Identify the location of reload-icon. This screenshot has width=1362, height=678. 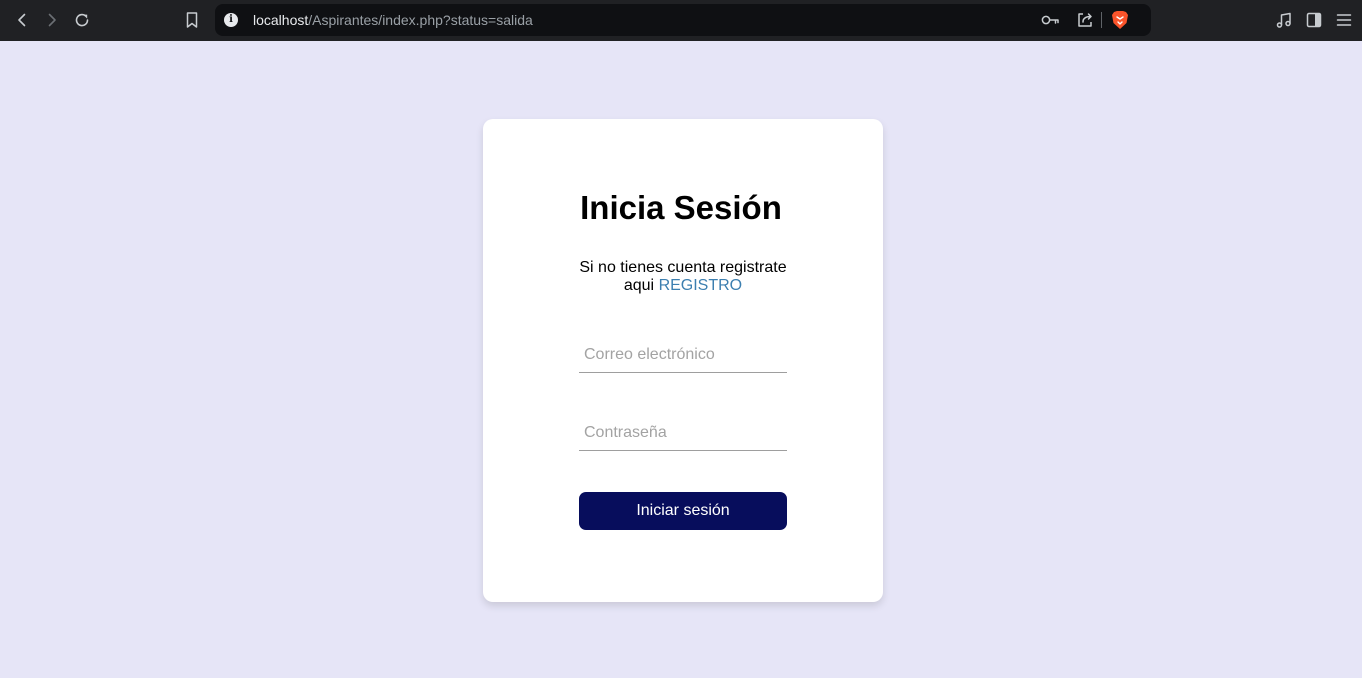
(82, 20).